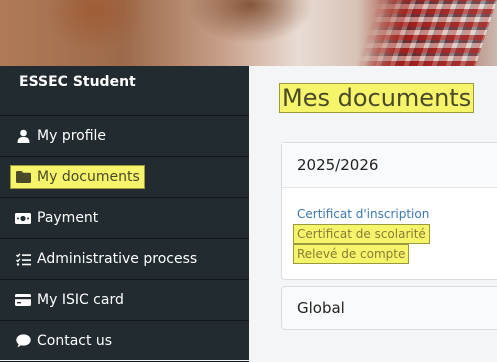  Describe the element at coordinates (321, 308) in the screenshot. I see `global-card-header: Global` at that location.